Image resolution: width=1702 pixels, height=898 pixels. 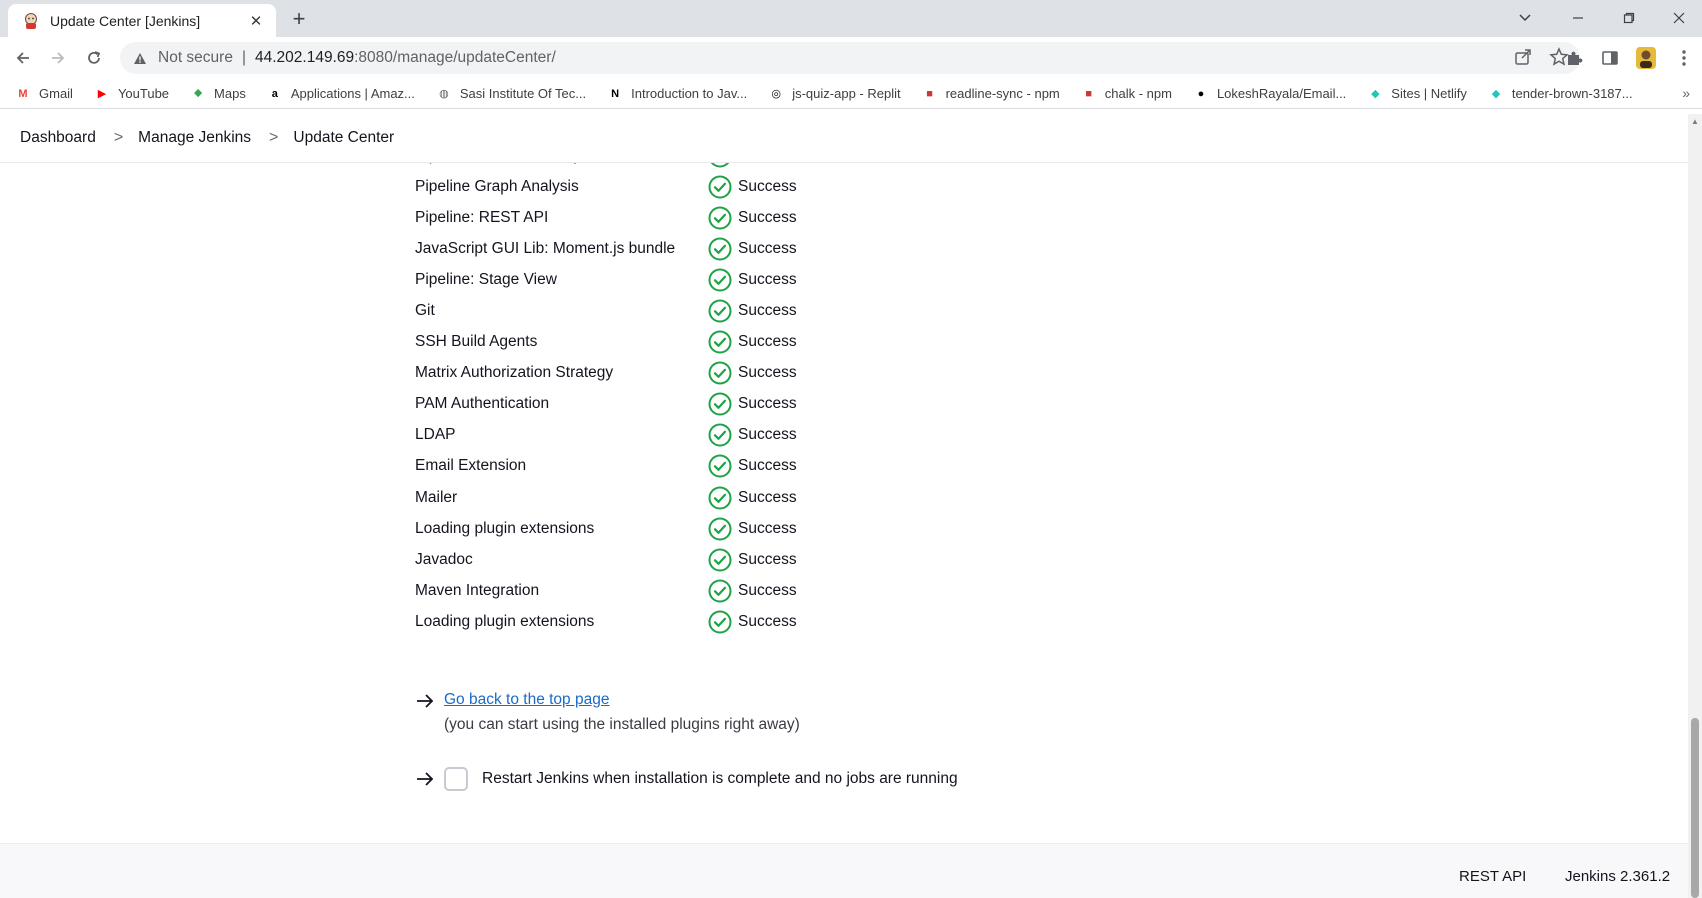 What do you see at coordinates (1686, 93) in the screenshot?
I see `bookmarks-overflow-icon: »` at bounding box center [1686, 93].